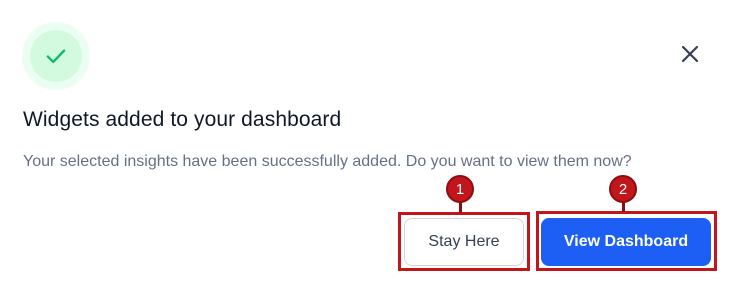  I want to click on check-icon, so click(56, 56).